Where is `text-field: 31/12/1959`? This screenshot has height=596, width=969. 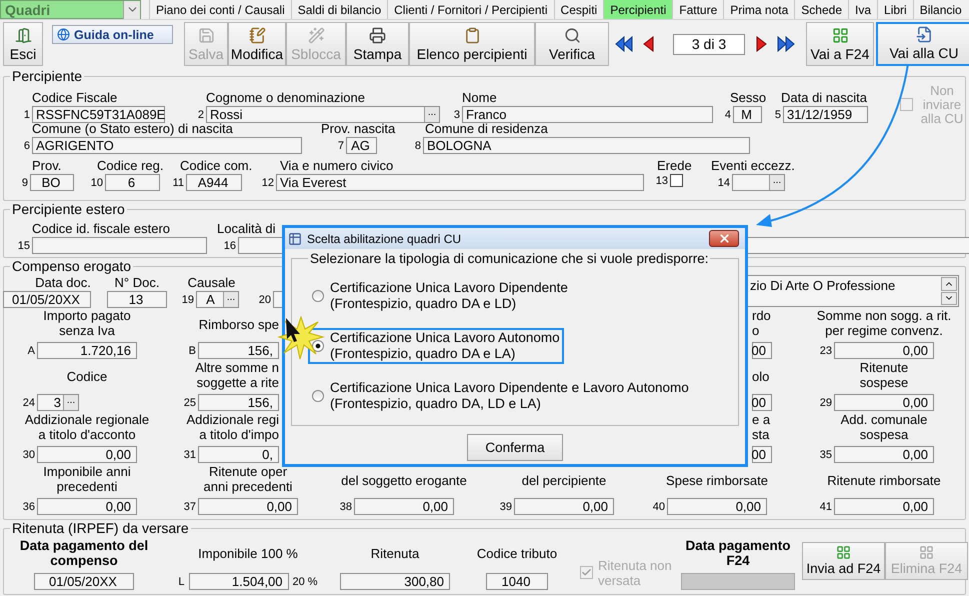 text-field: 31/12/1959 is located at coordinates (825, 114).